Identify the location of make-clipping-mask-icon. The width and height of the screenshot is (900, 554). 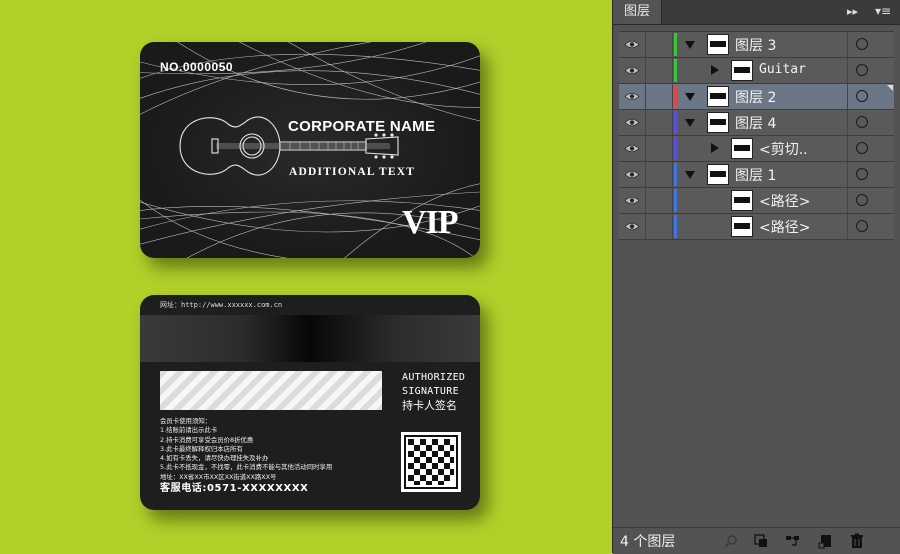
(761, 541).